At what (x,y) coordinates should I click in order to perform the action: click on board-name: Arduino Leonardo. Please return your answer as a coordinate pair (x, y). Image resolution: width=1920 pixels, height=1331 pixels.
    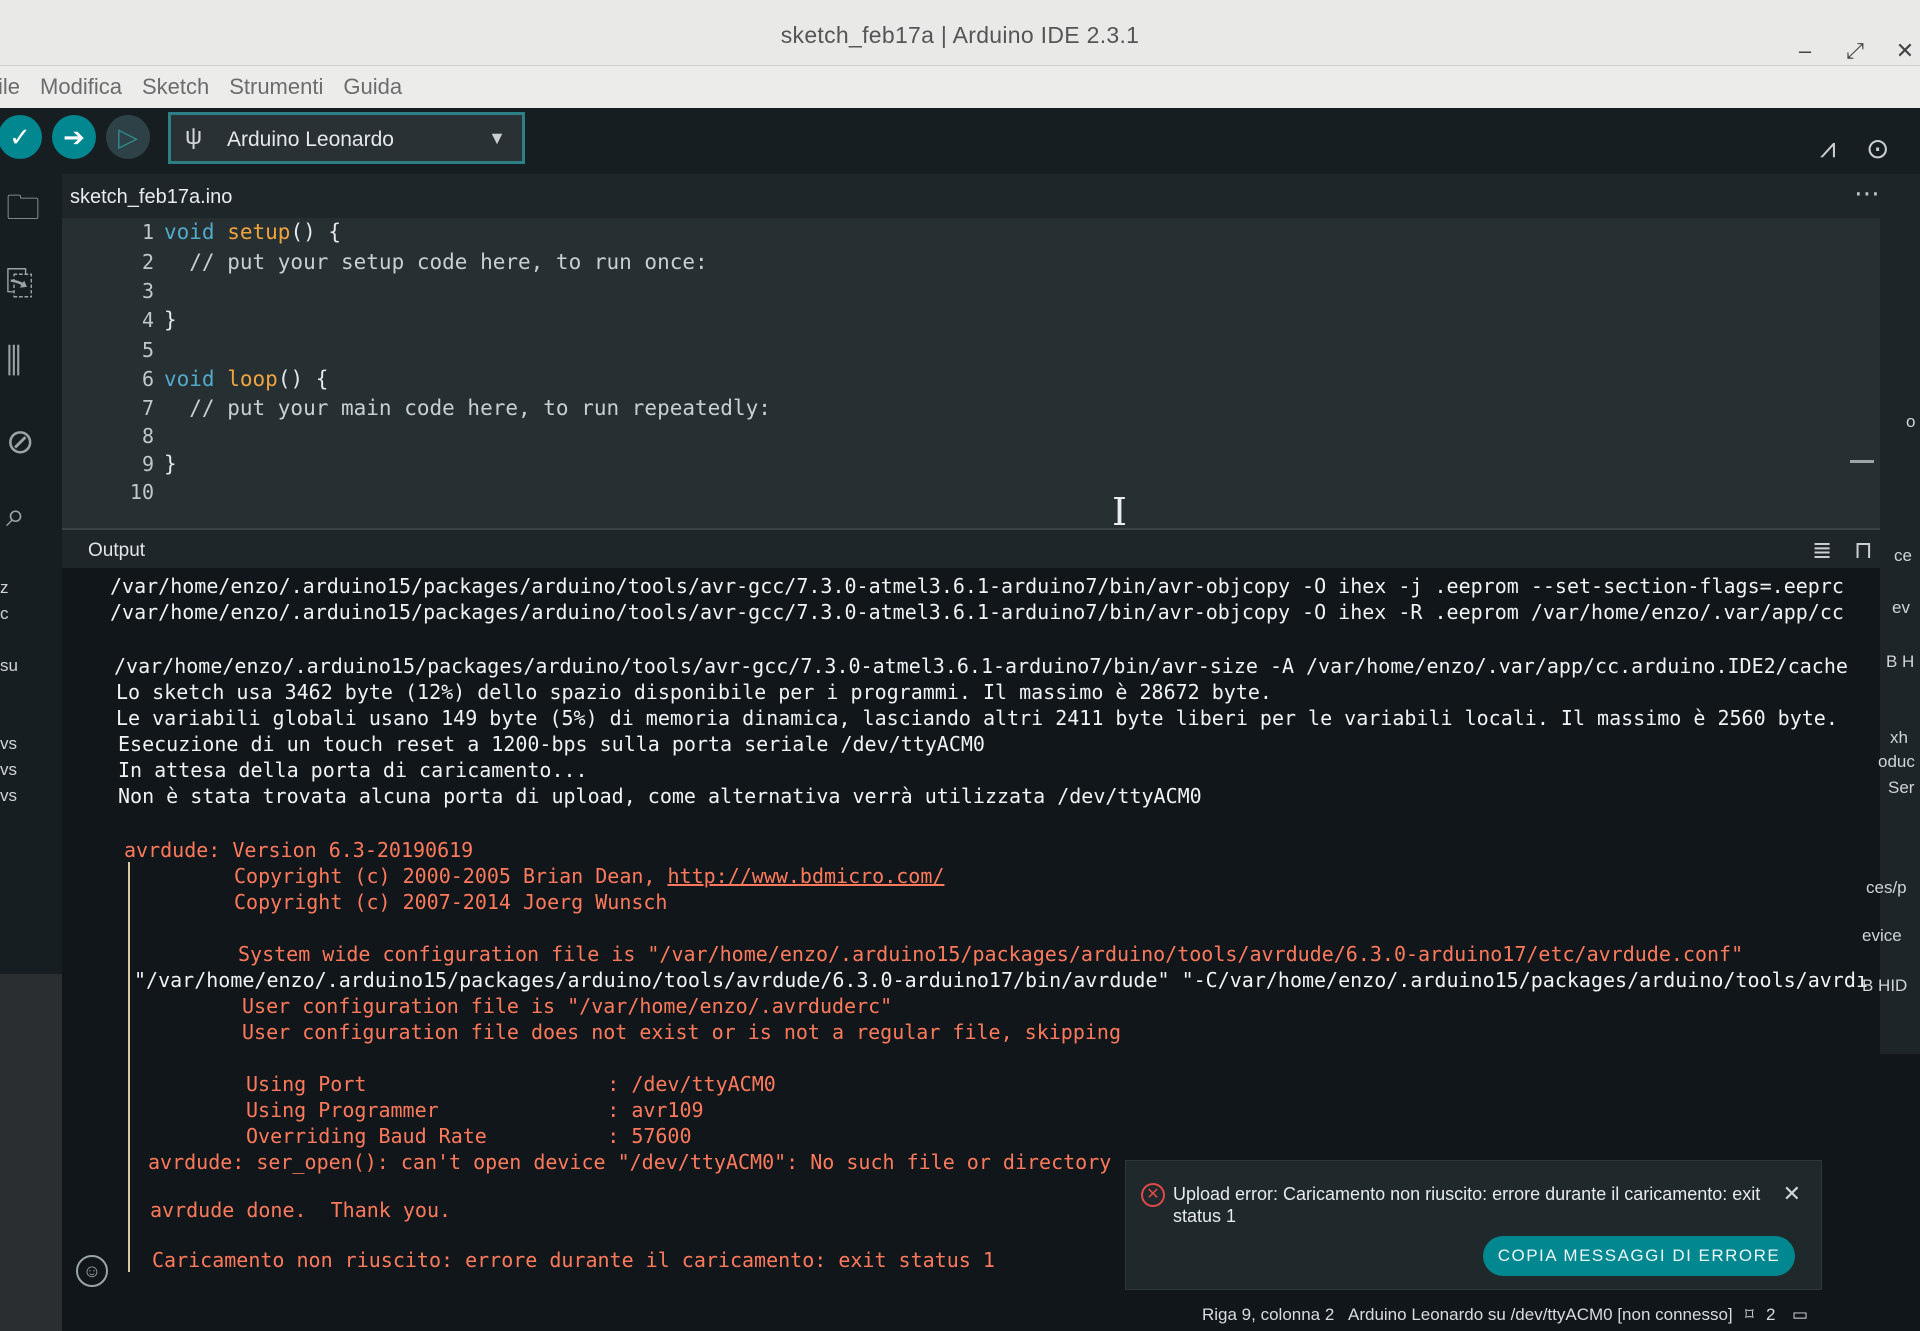
    Looking at the image, I should click on (310, 139).